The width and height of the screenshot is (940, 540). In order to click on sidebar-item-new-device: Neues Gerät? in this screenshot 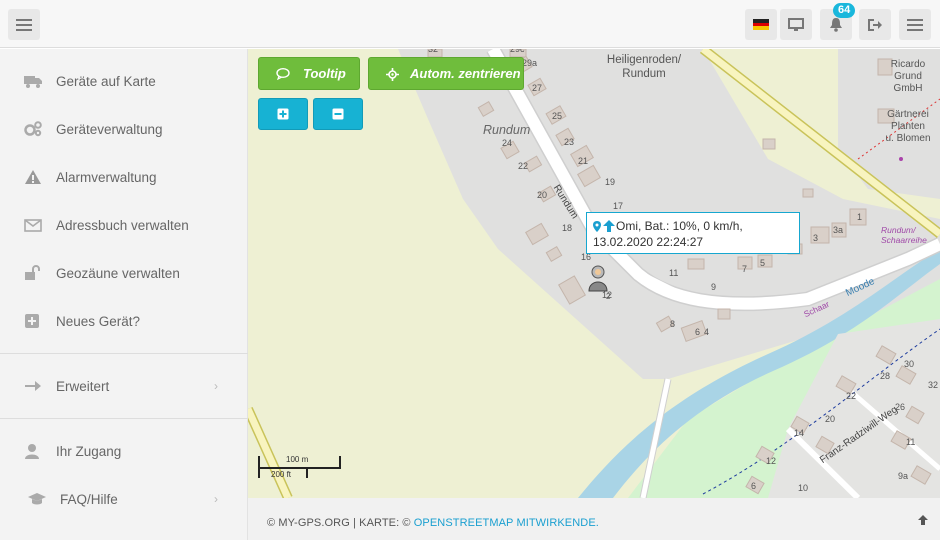, I will do `click(124, 321)`.